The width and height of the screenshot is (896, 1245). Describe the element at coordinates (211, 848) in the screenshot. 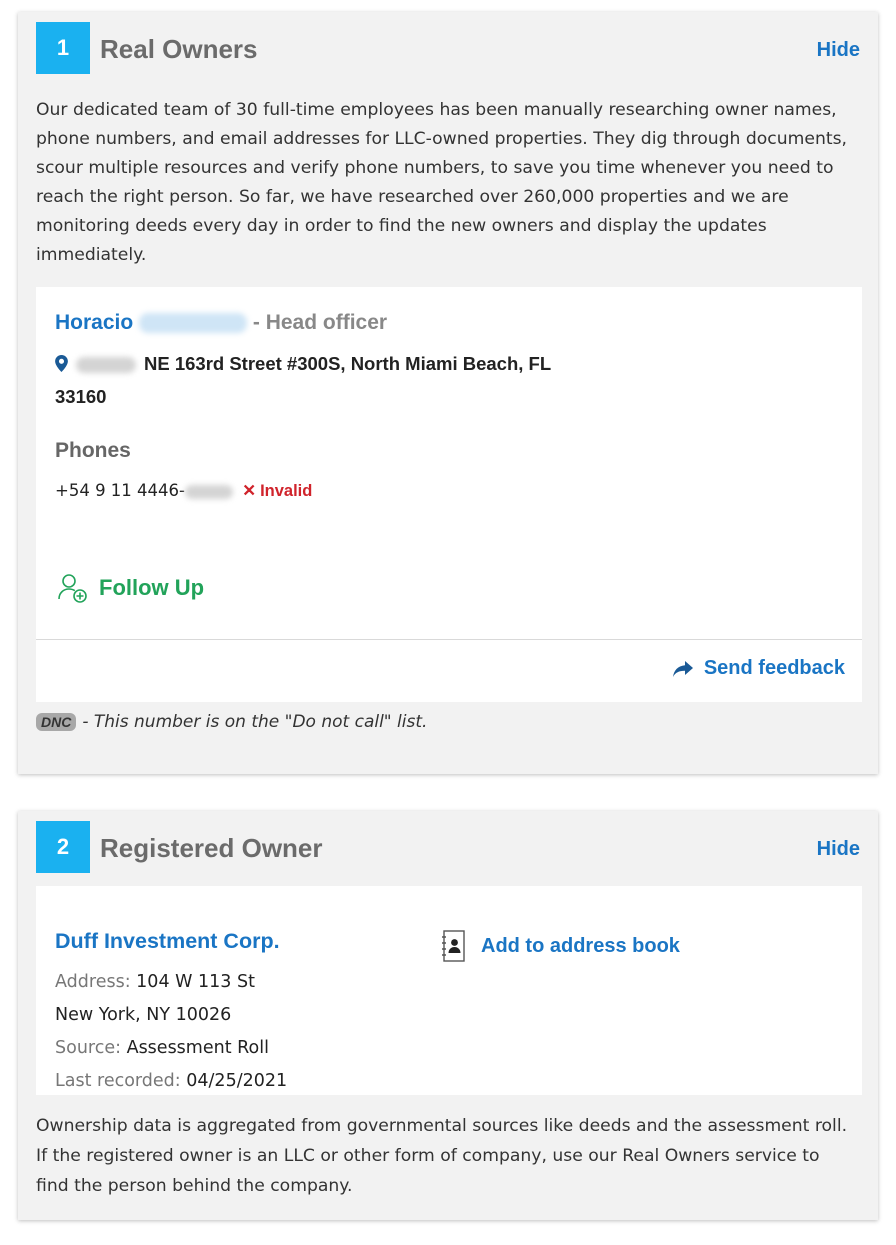

I see `section-title: Registered Owner` at that location.